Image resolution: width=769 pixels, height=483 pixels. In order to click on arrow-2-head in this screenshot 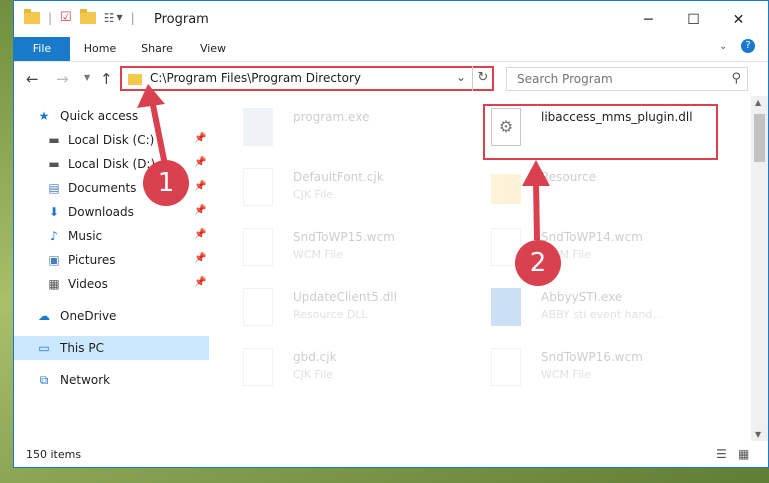, I will do `click(536, 173)`.